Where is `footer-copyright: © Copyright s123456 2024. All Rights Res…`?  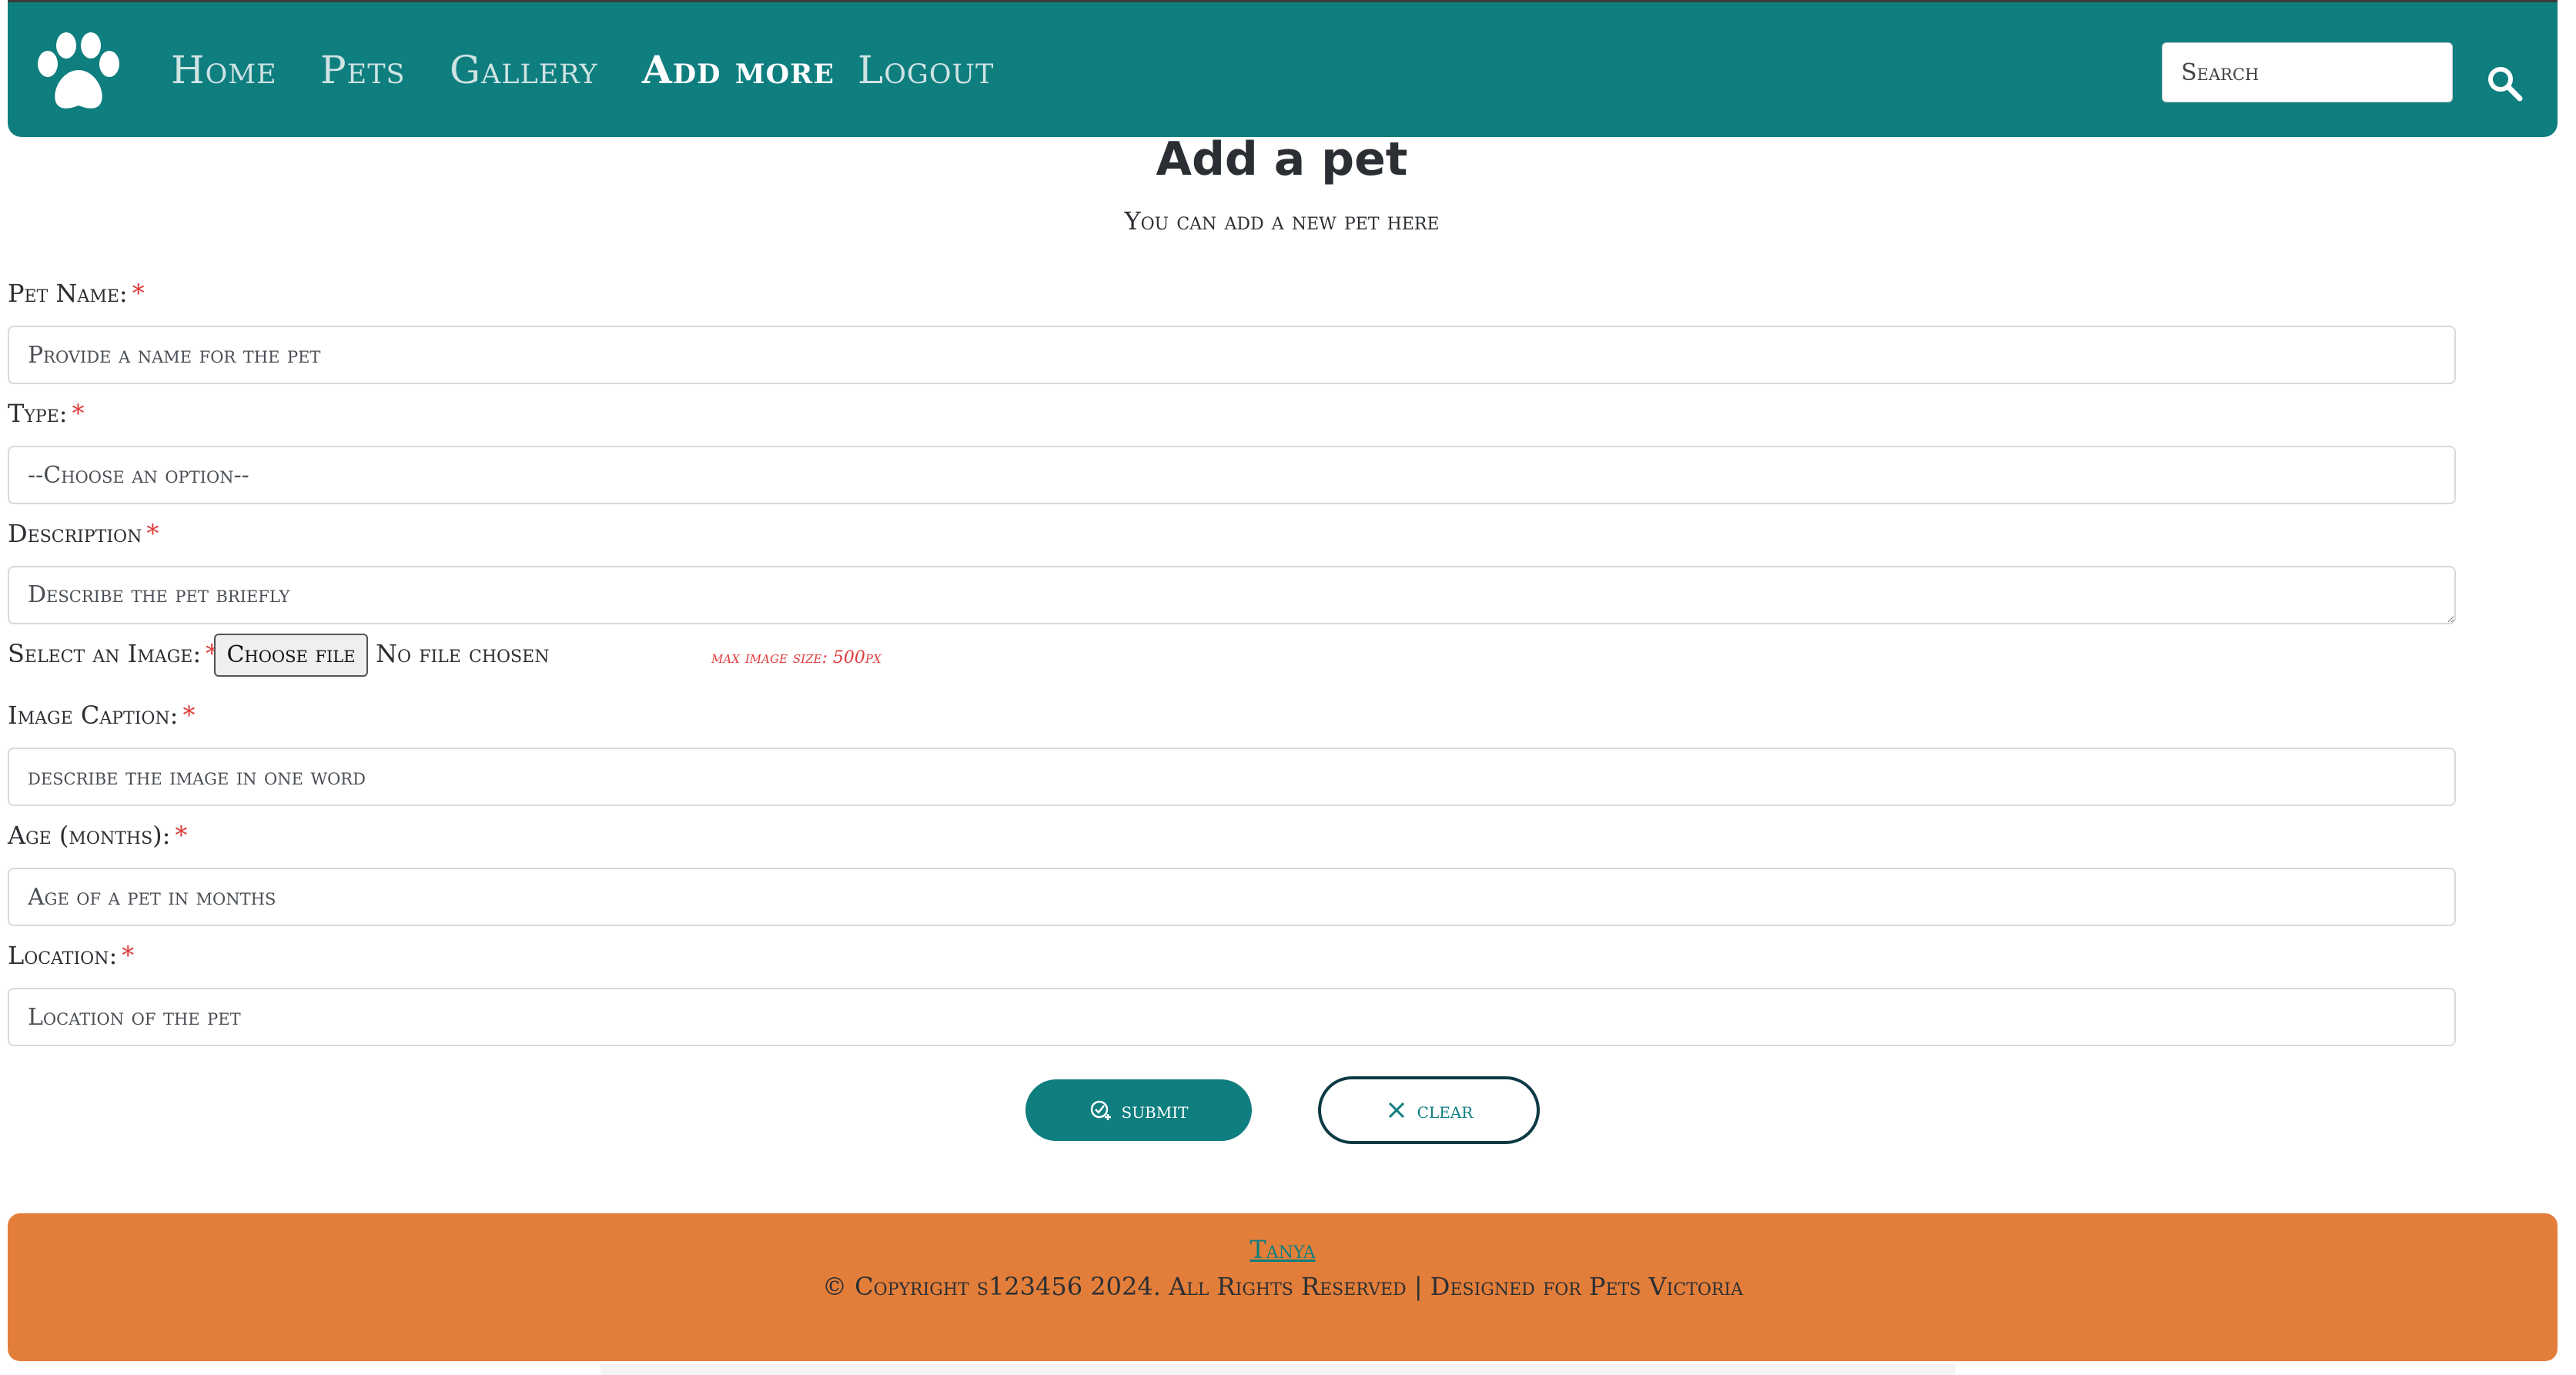 footer-copyright: © Copyright s123456 2024. All Rights Res… is located at coordinates (1283, 1286).